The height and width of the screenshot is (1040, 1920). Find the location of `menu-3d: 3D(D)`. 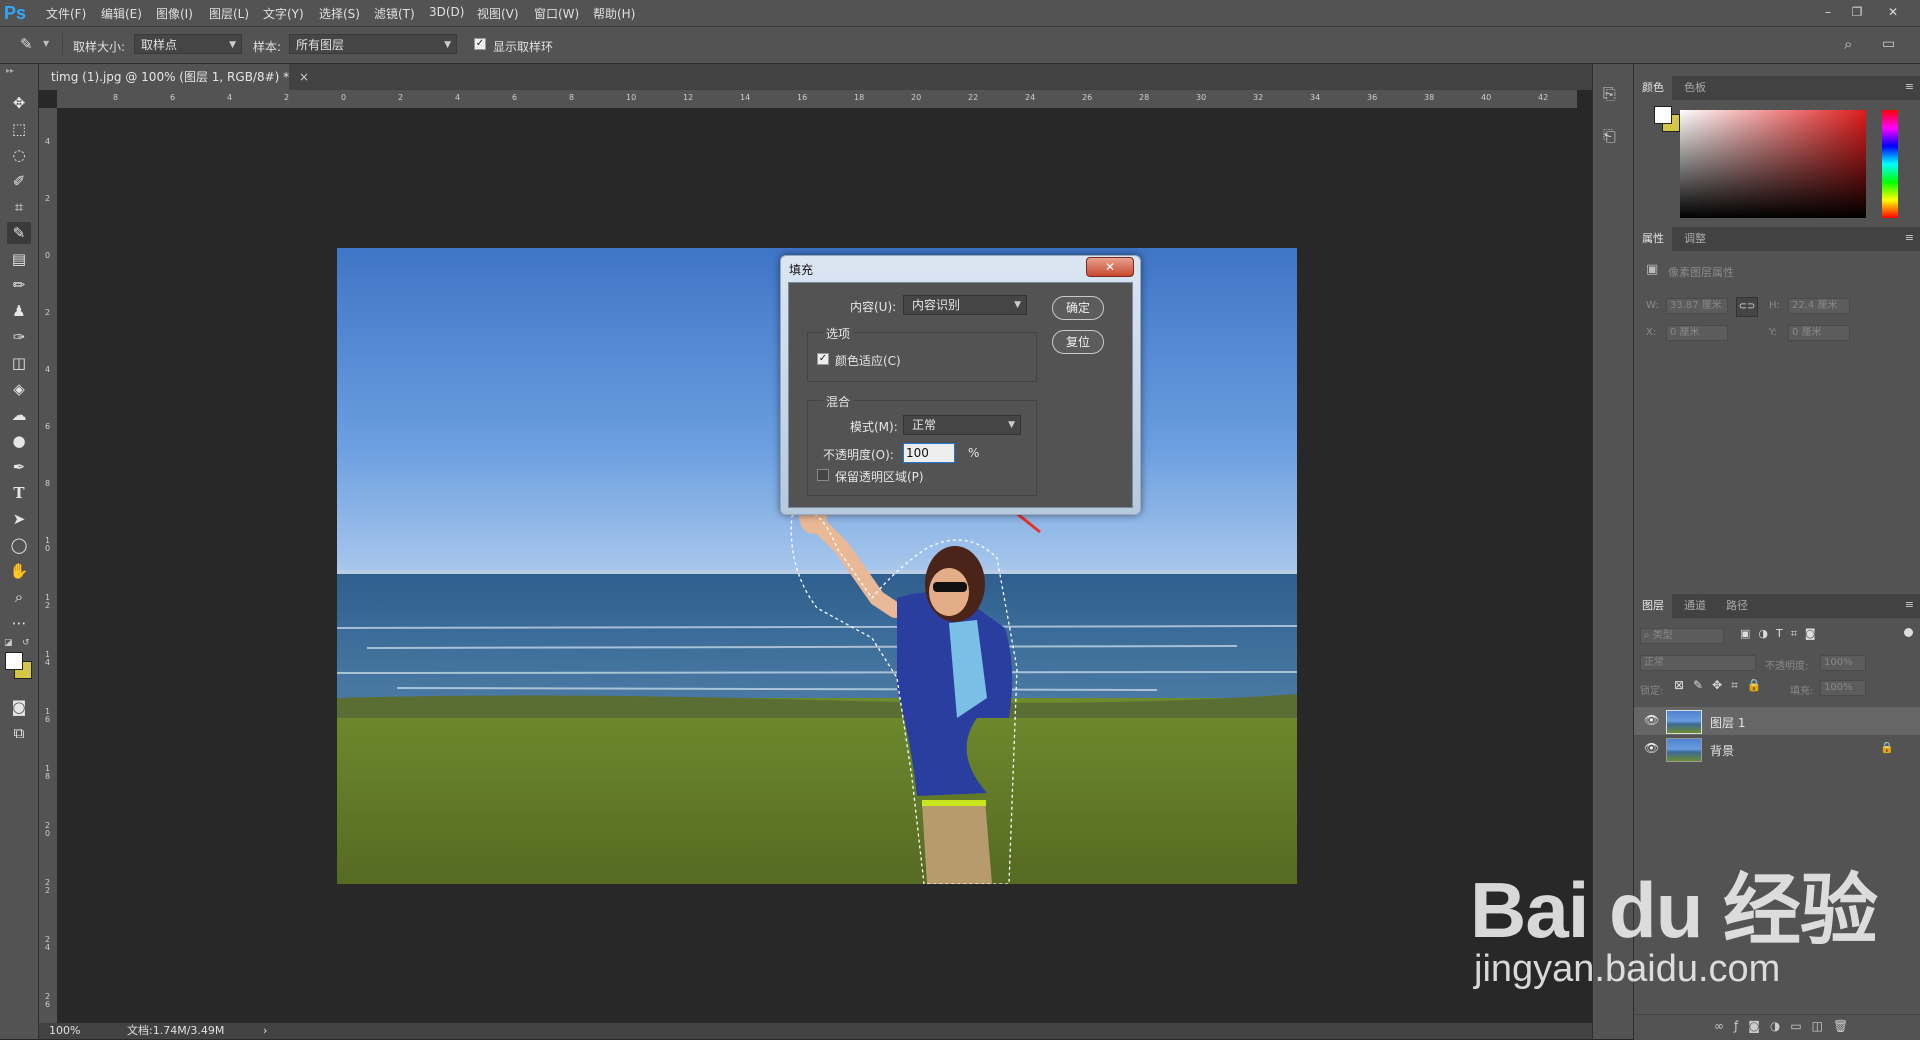

menu-3d: 3D(D) is located at coordinates (446, 12).